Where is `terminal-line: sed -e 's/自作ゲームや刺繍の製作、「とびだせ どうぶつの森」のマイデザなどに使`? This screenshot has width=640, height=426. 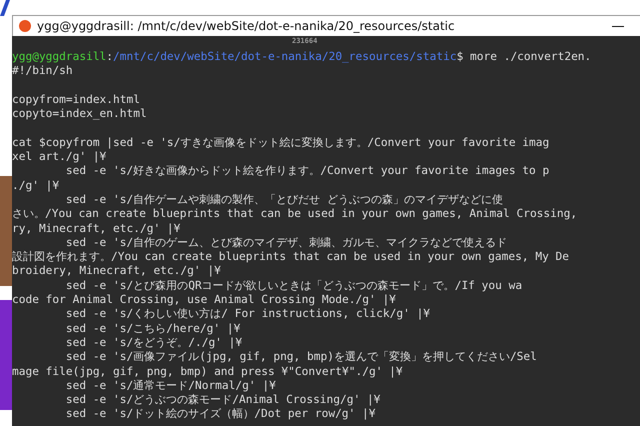
terminal-line: sed -e 's/自作ゲームや刺繍の製作、「とびだせ どうぶつの森」のマイデザなどに使 is located at coordinates (283, 200).